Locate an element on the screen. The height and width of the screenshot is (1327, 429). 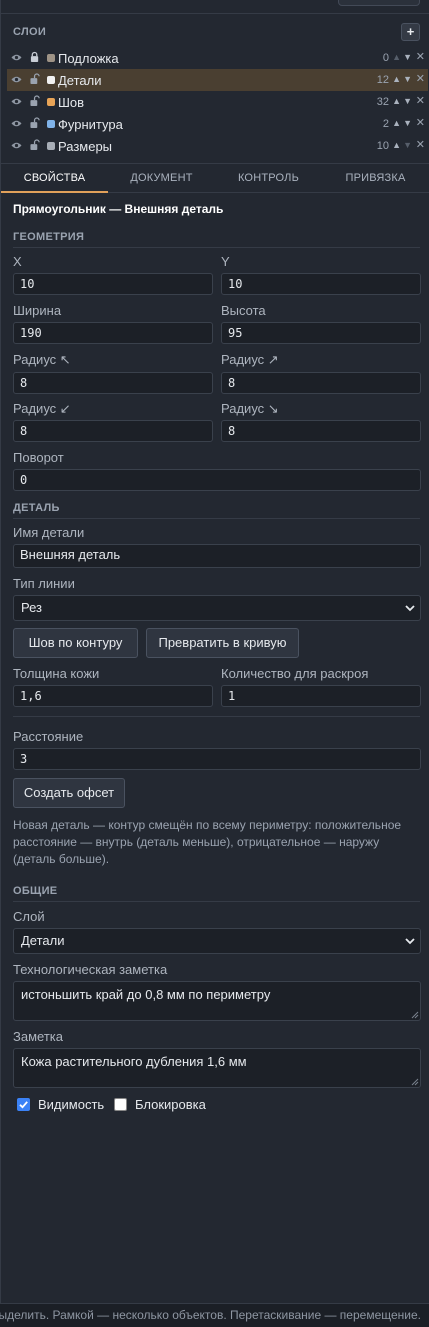
note-label: Заметка is located at coordinates (38, 1036).